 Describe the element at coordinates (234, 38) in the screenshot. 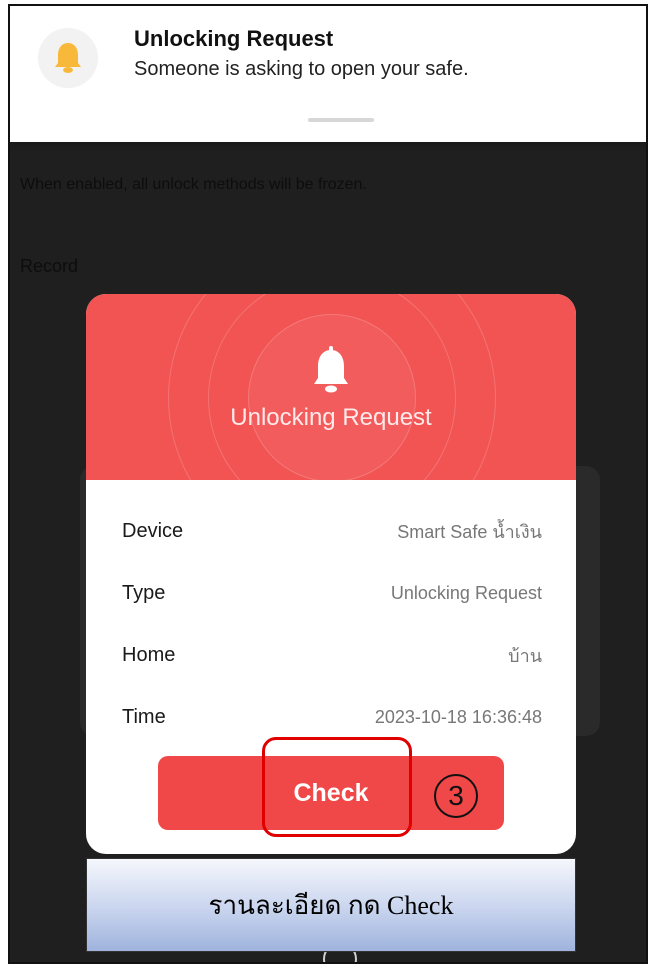

I see `notification-title: Unlocking Request` at that location.